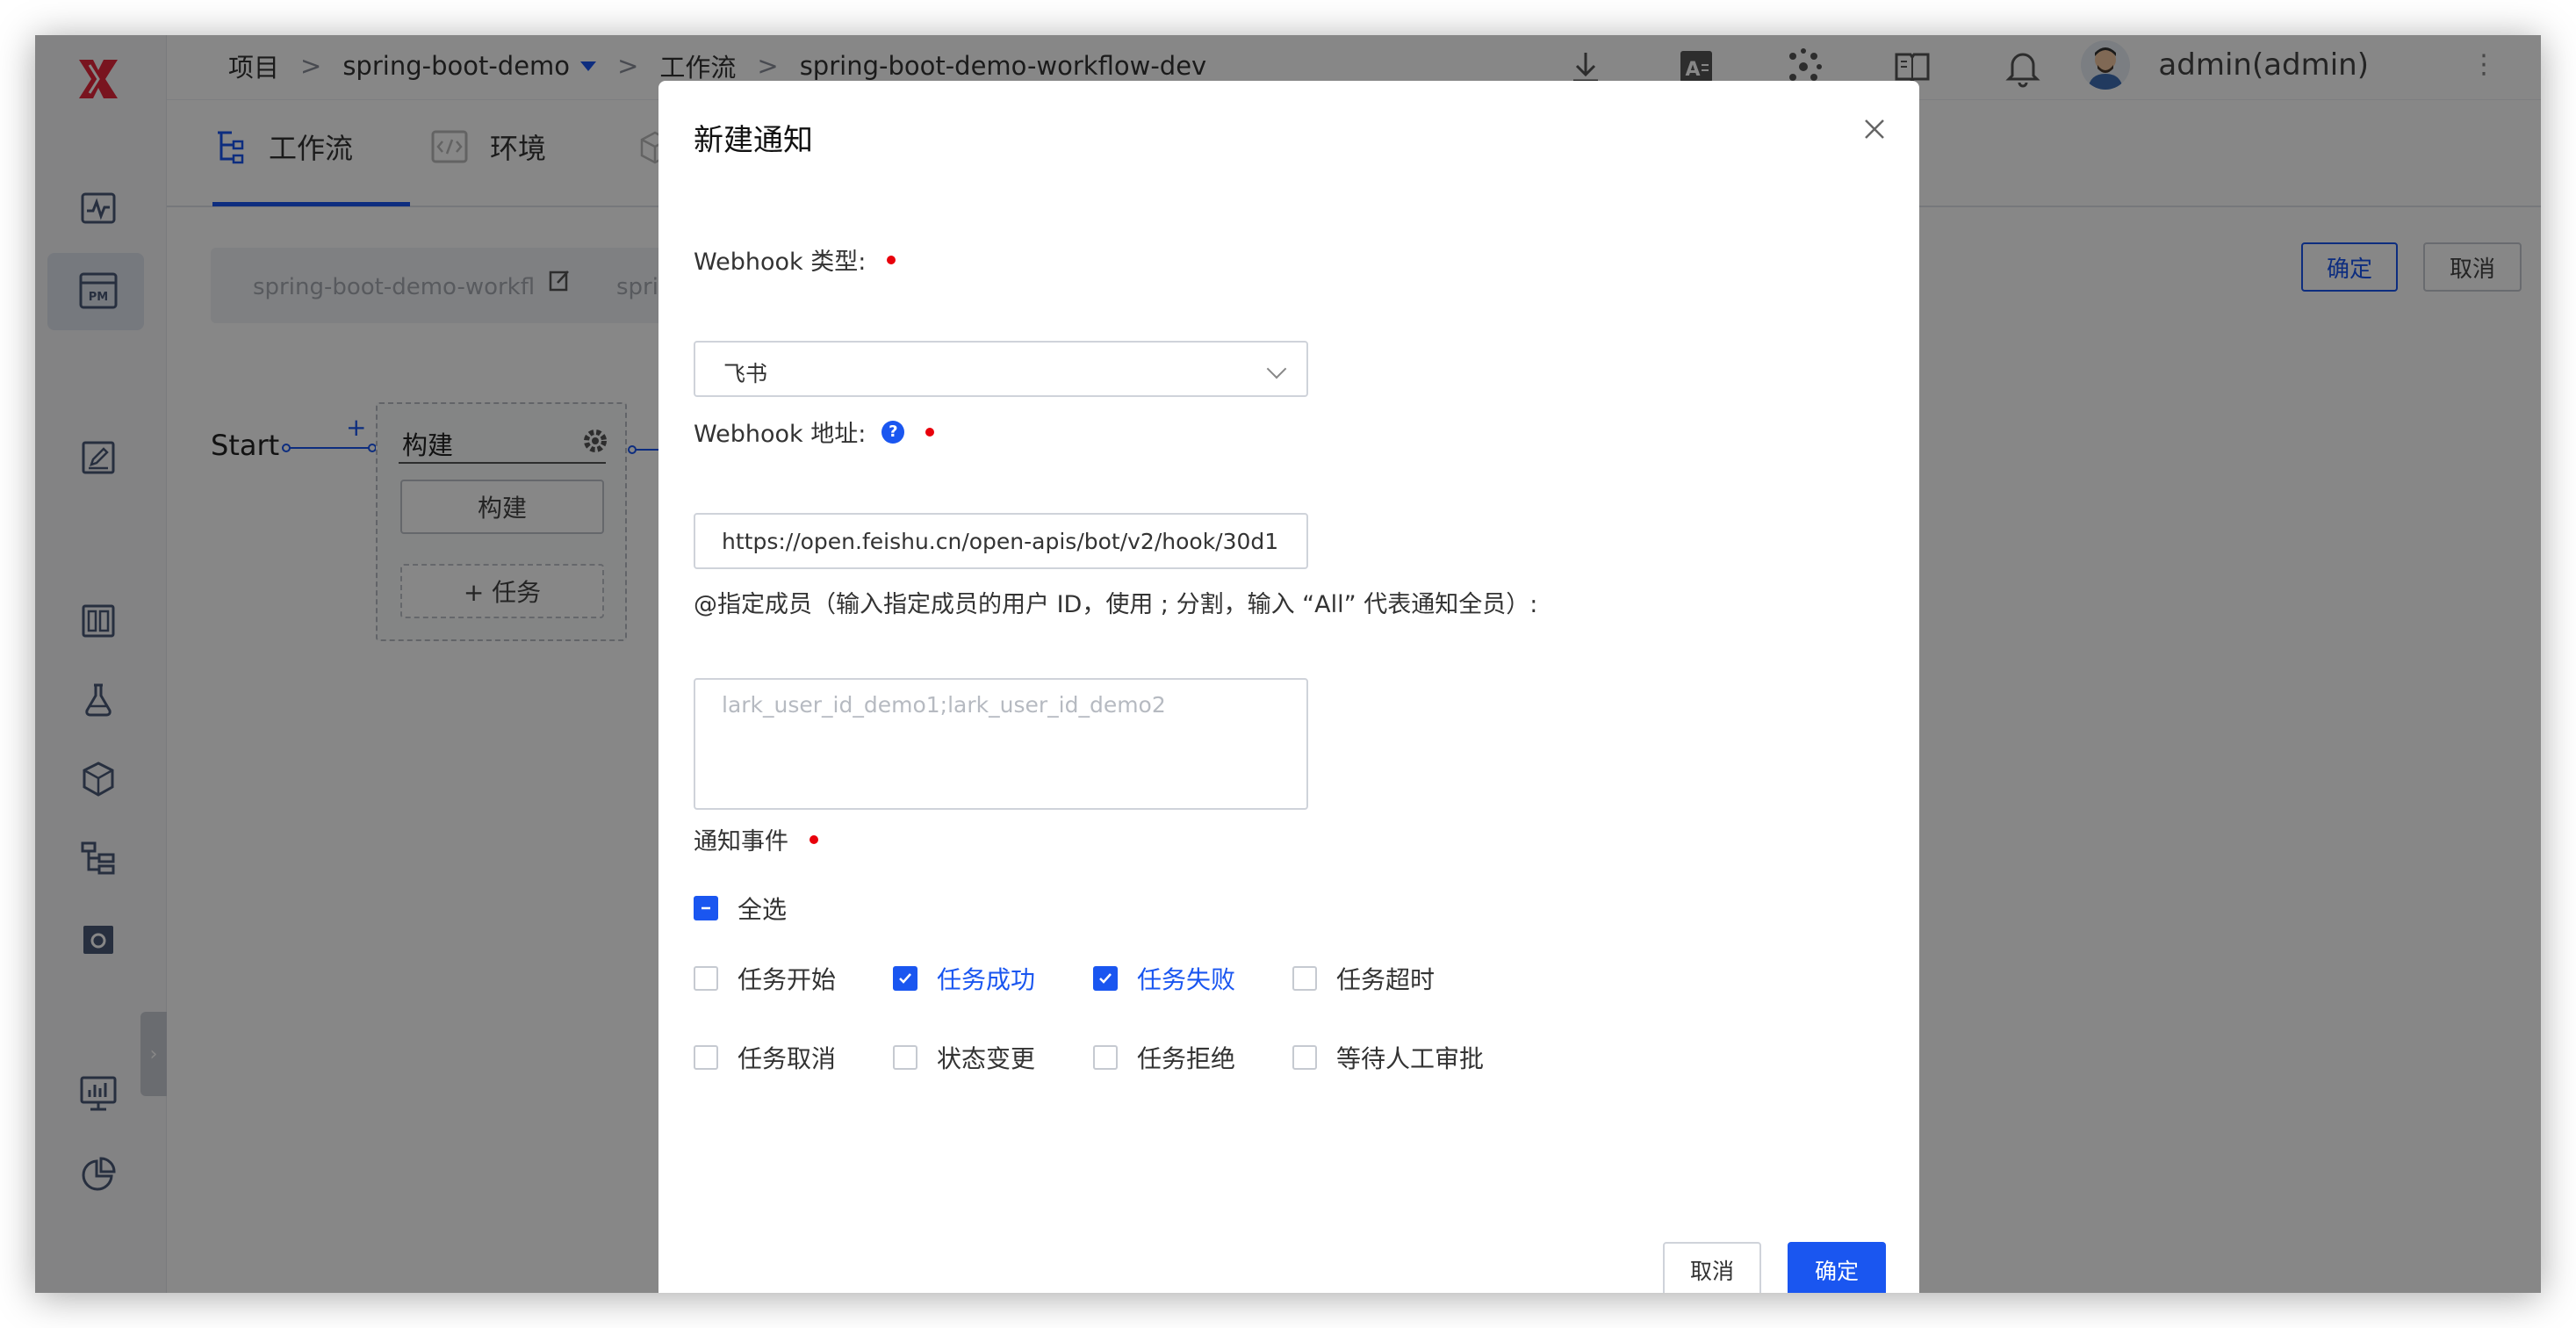 This screenshot has height=1328, width=2576. What do you see at coordinates (1874, 129) in the screenshot?
I see `close-icon` at bounding box center [1874, 129].